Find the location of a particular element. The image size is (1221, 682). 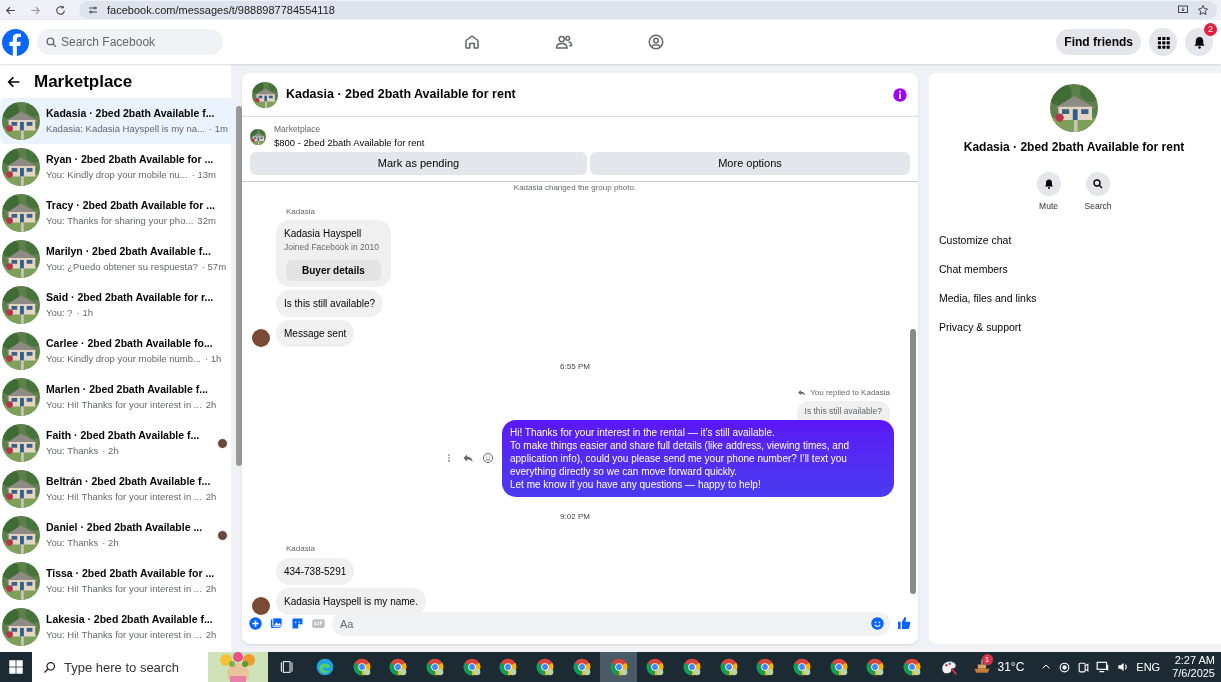

message-bubble: 434-738-5291 is located at coordinates (315, 571).